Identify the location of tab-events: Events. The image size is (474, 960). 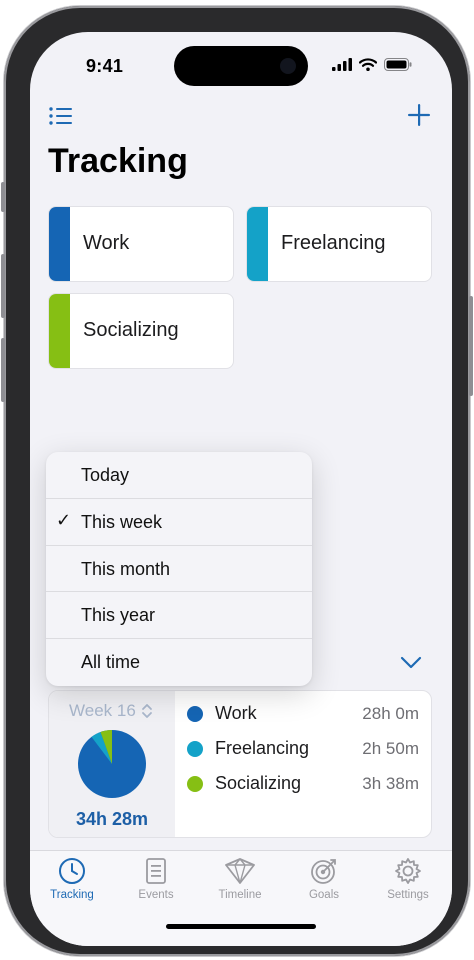
(156, 879).